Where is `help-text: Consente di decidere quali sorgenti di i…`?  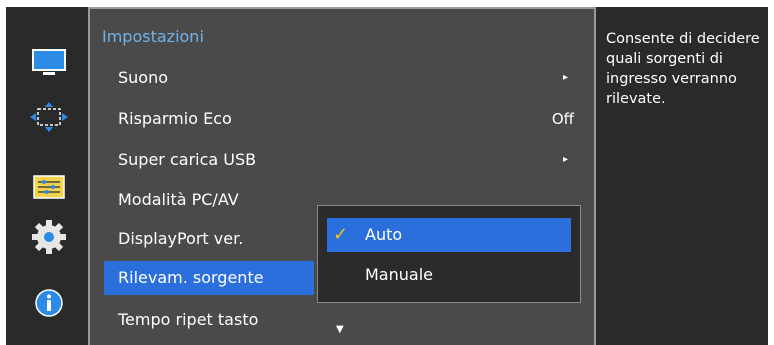 help-text: Consente di decidere quali sorgenti di i… is located at coordinates (683, 69).